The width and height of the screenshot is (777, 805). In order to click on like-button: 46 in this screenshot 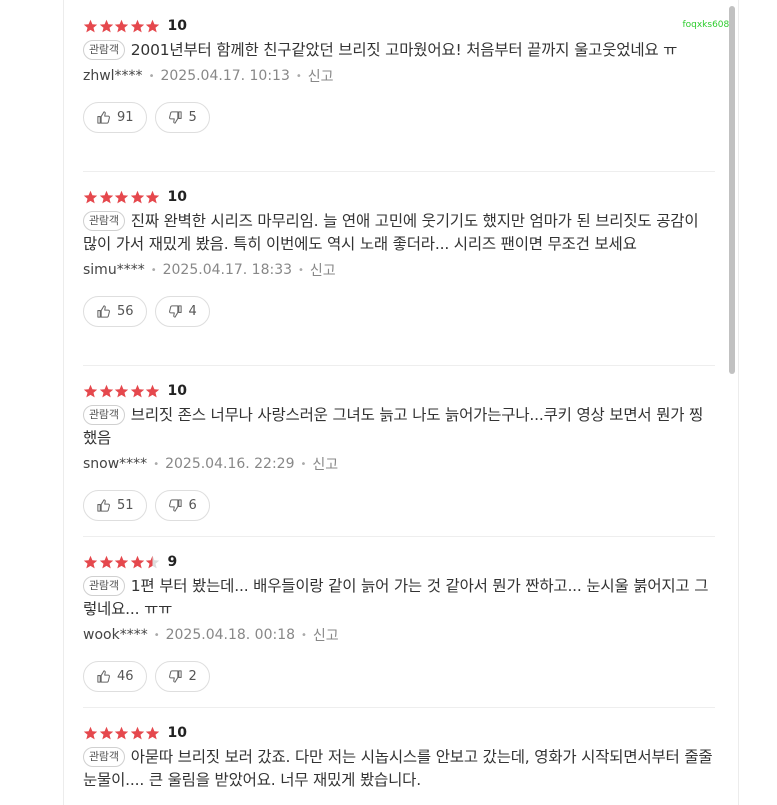, I will do `click(115, 676)`.